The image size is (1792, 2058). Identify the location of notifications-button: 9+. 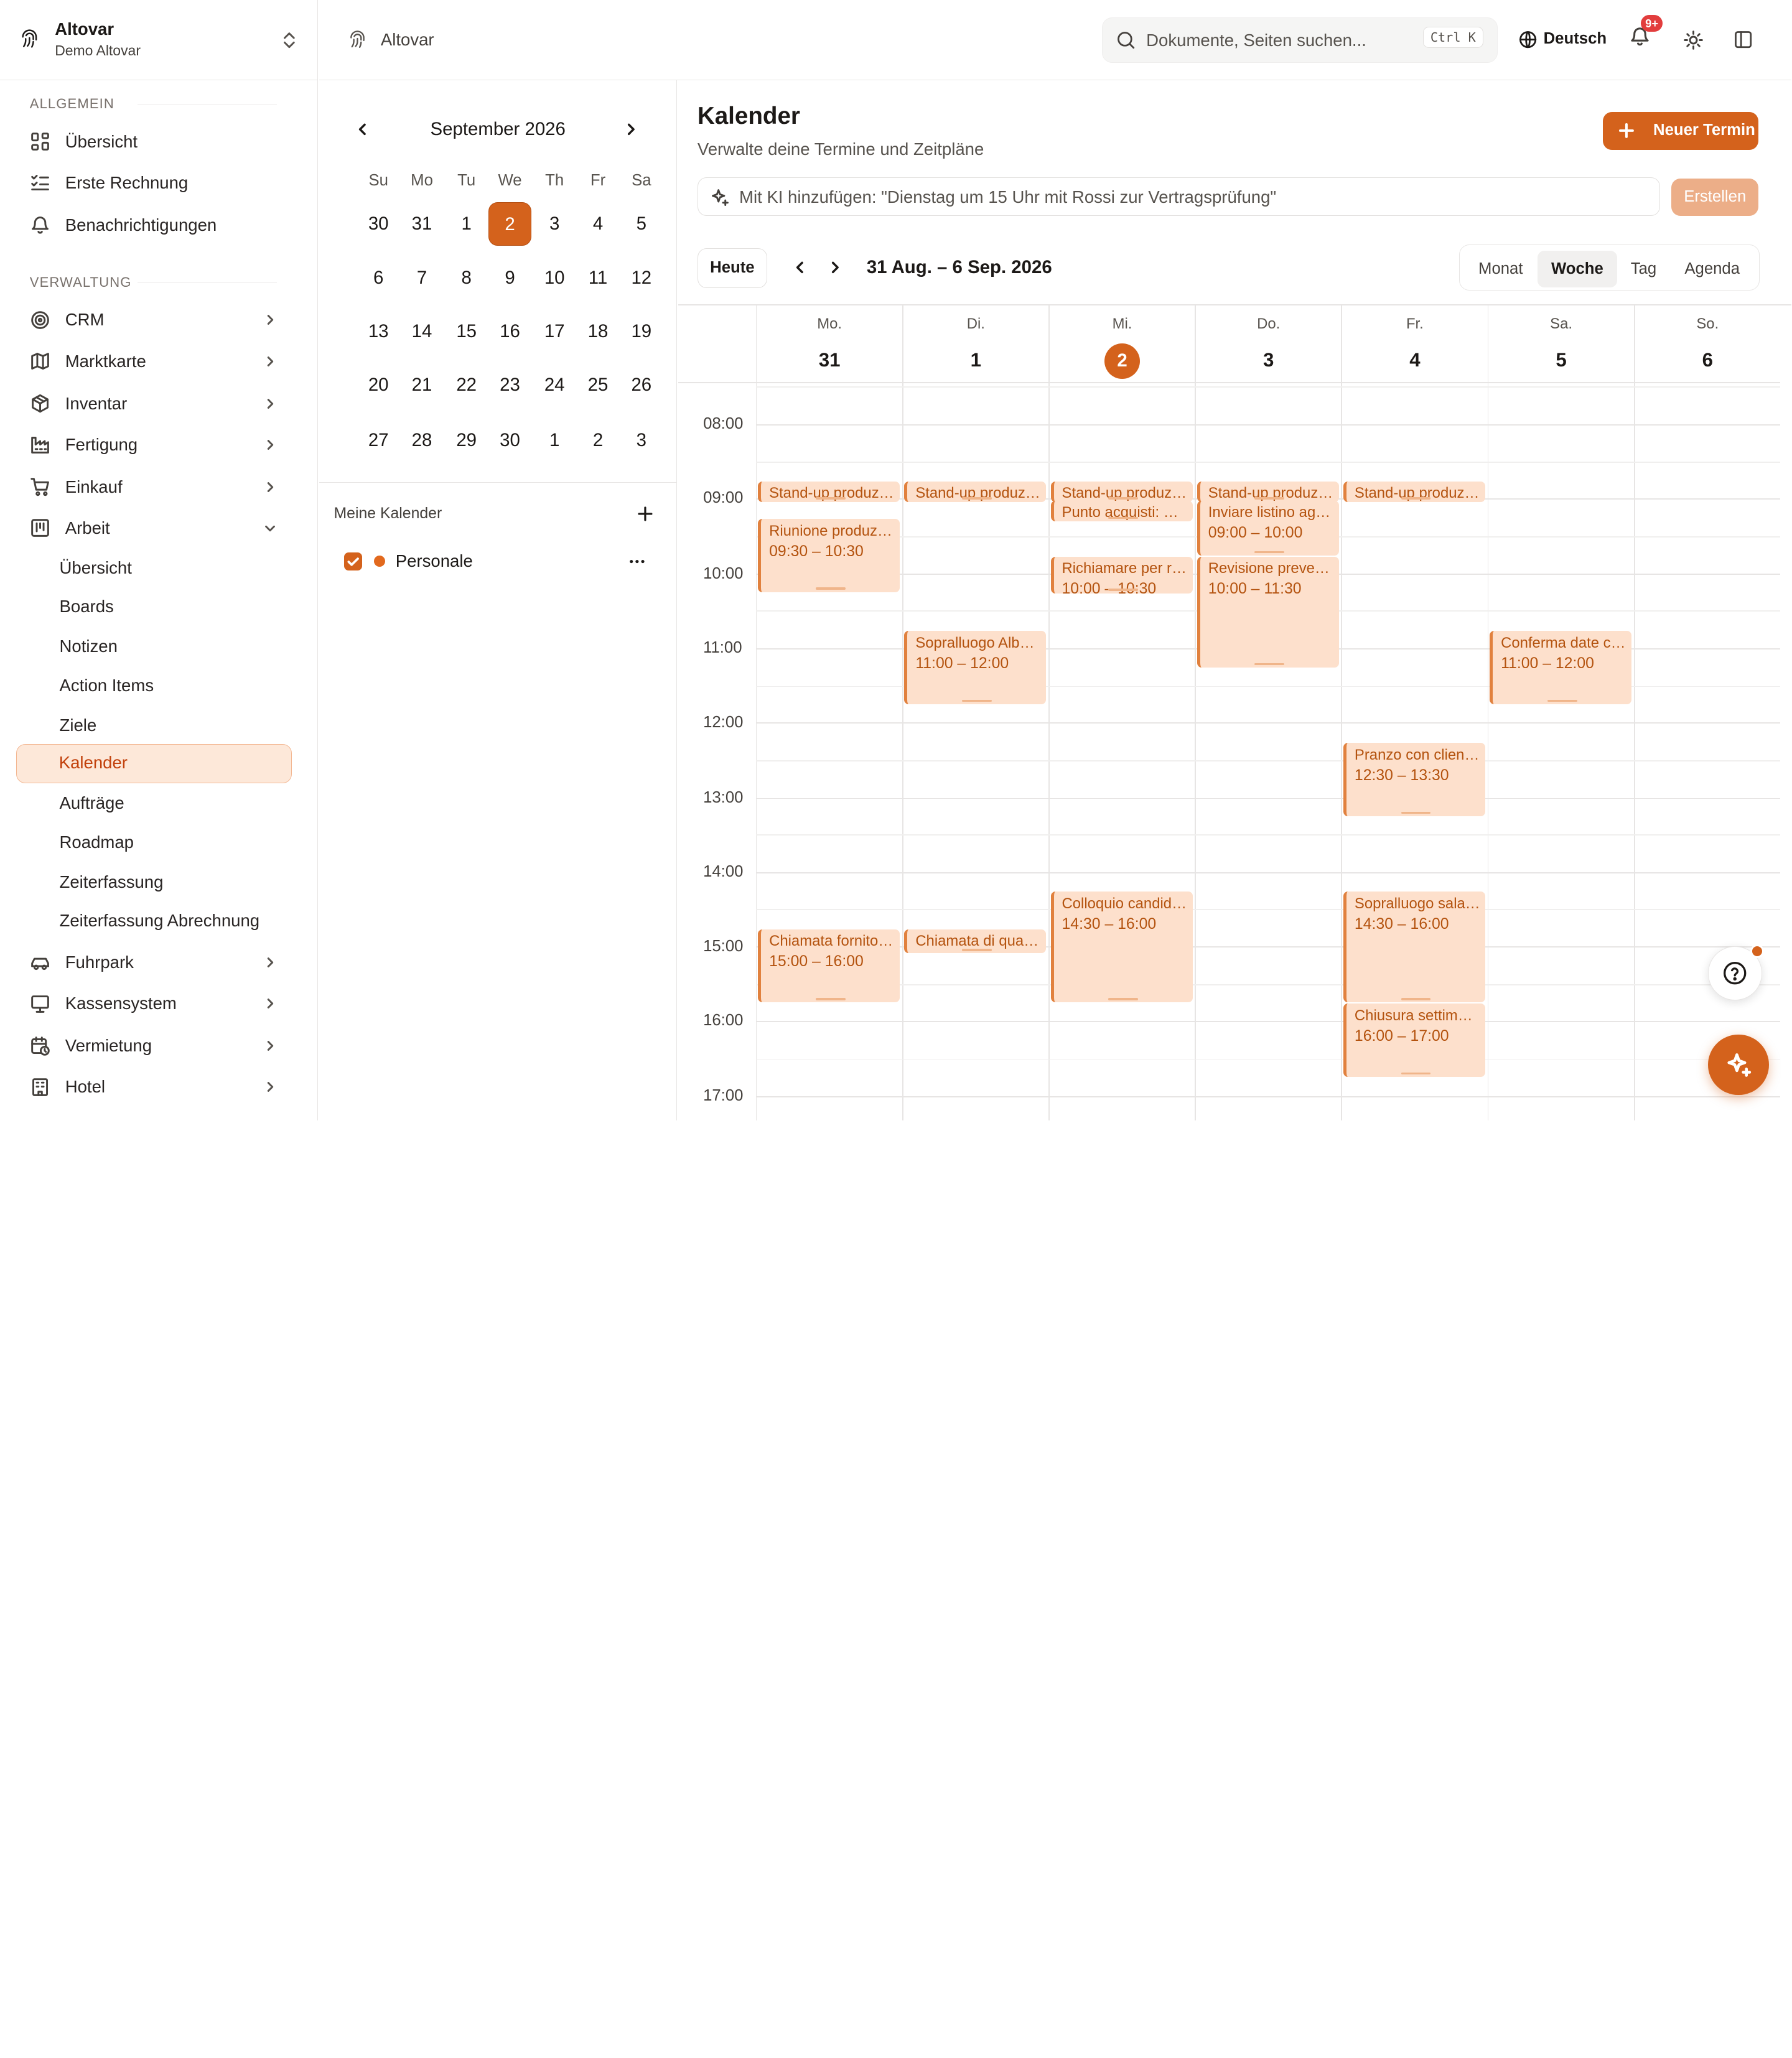
(1646, 33).